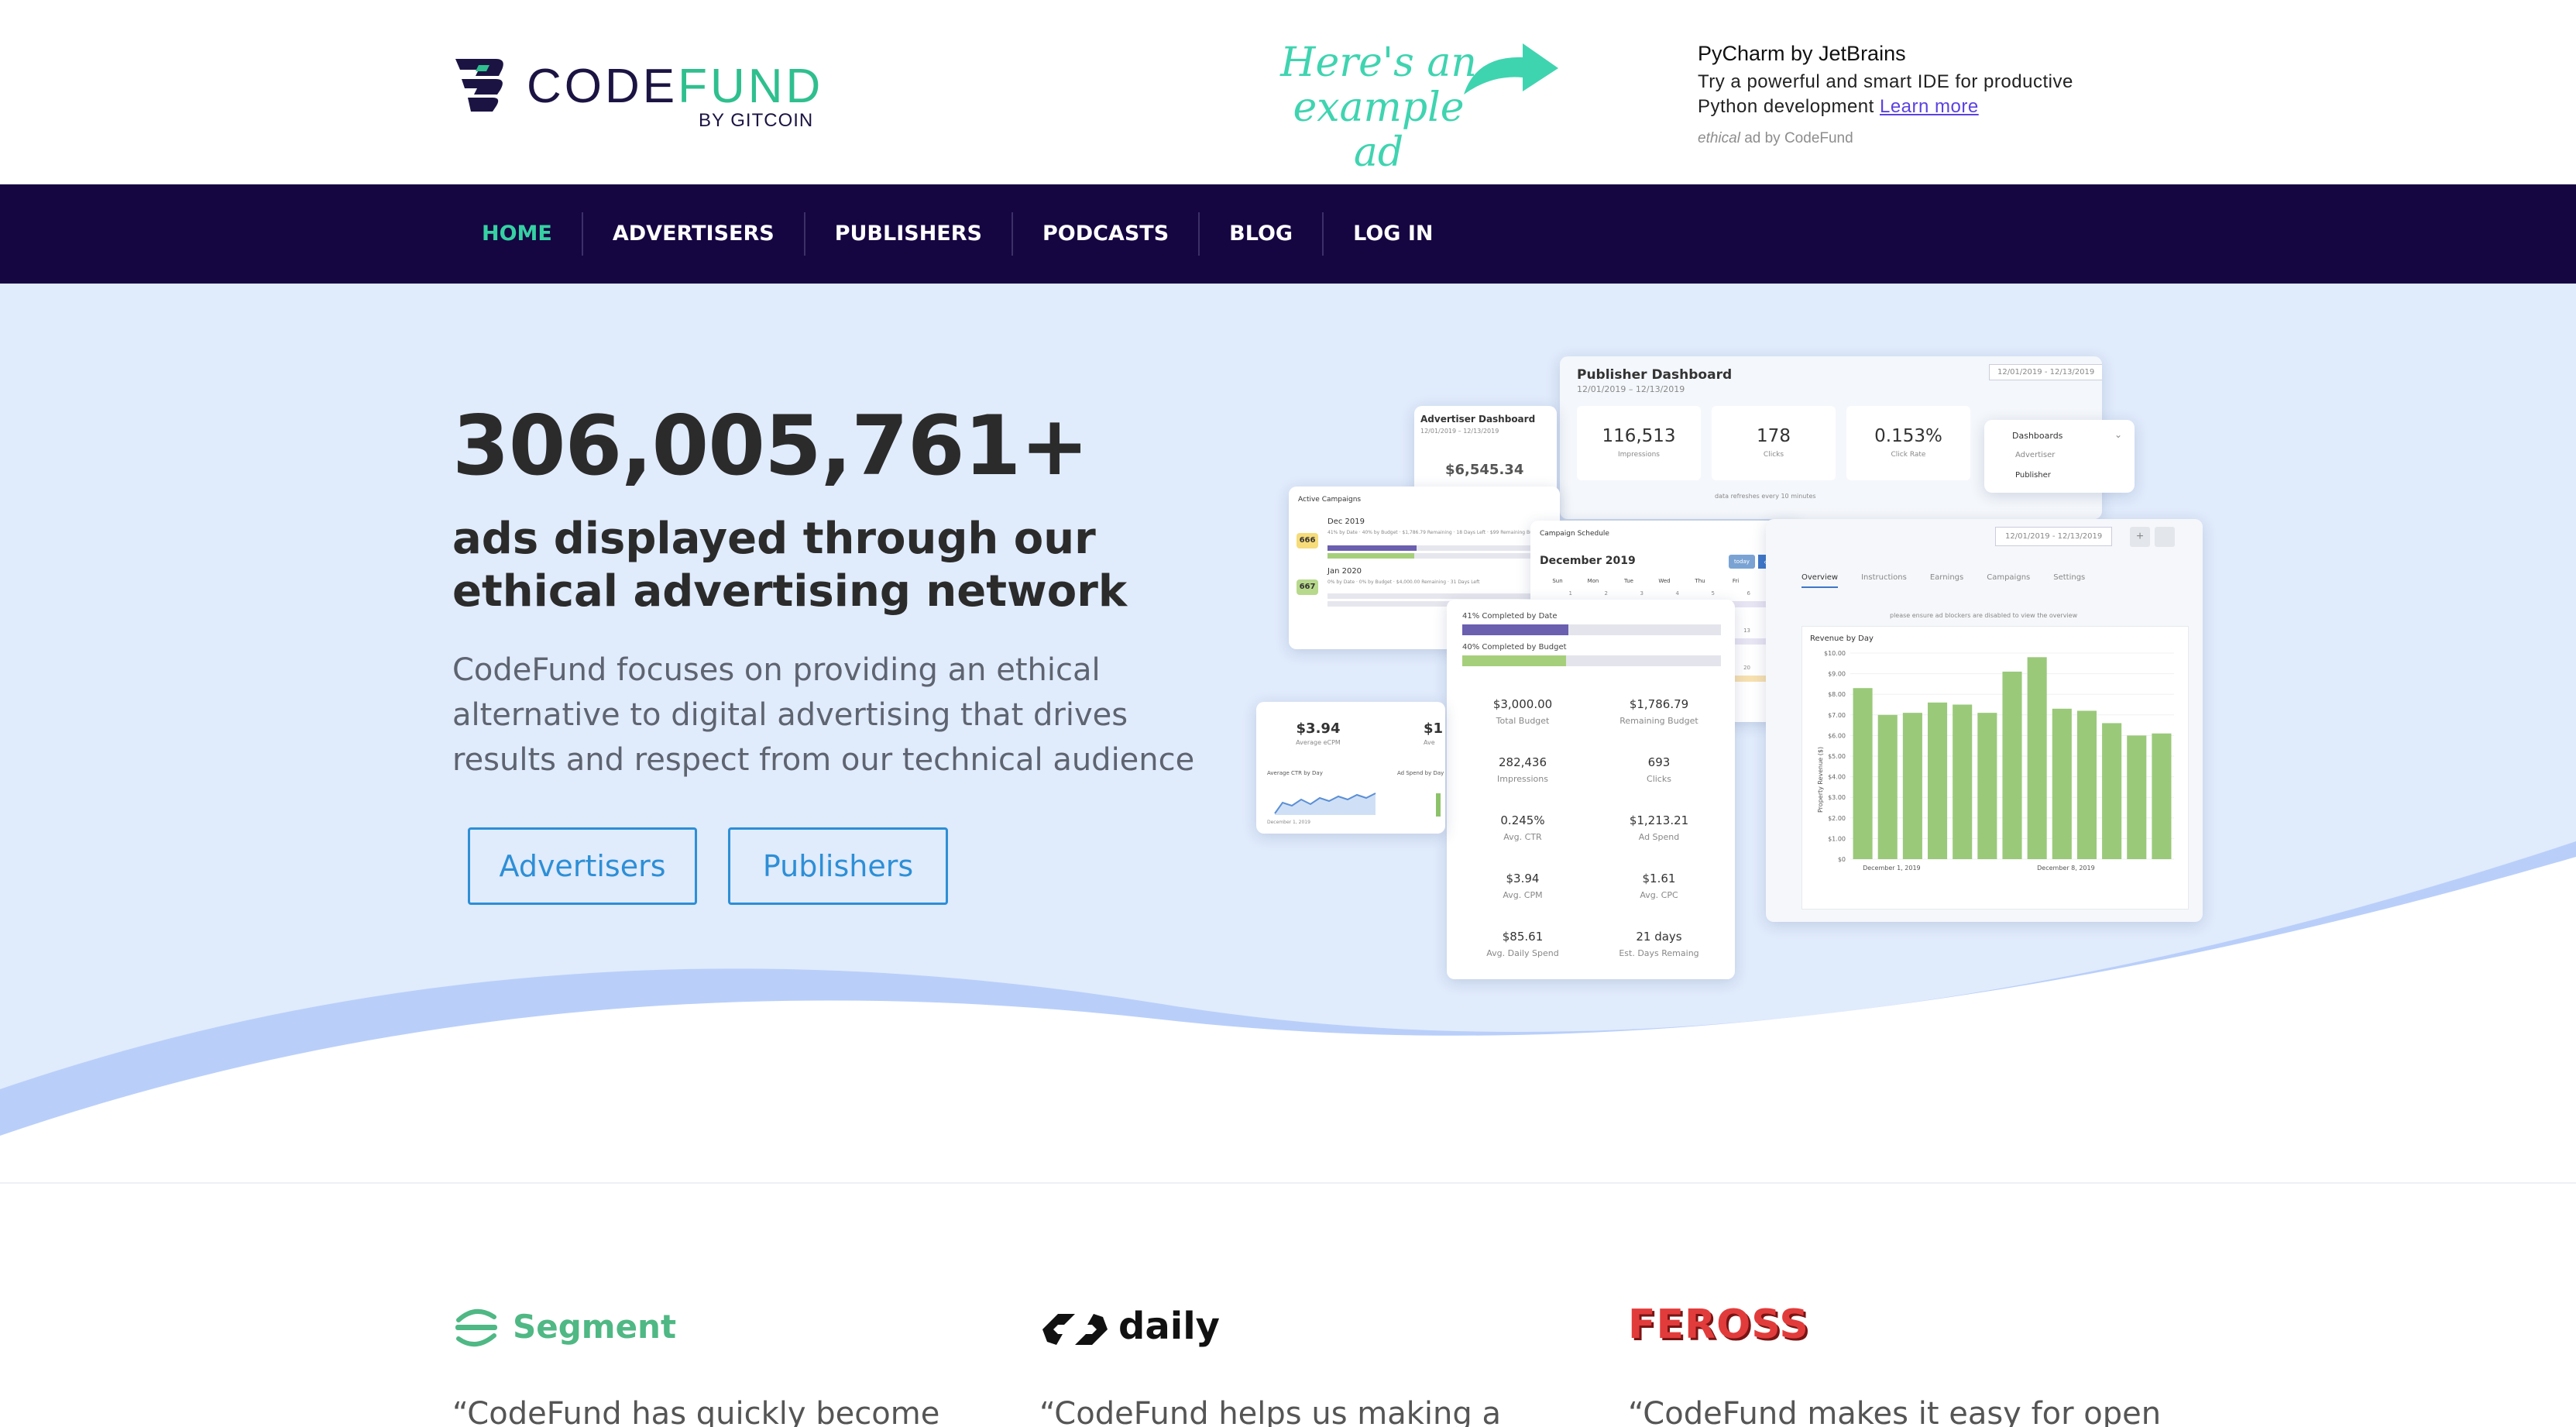  Describe the element at coordinates (2045, 372) in the screenshot. I see `publisher-date-picker: 12/01/2019 - 12/13/2019` at that location.